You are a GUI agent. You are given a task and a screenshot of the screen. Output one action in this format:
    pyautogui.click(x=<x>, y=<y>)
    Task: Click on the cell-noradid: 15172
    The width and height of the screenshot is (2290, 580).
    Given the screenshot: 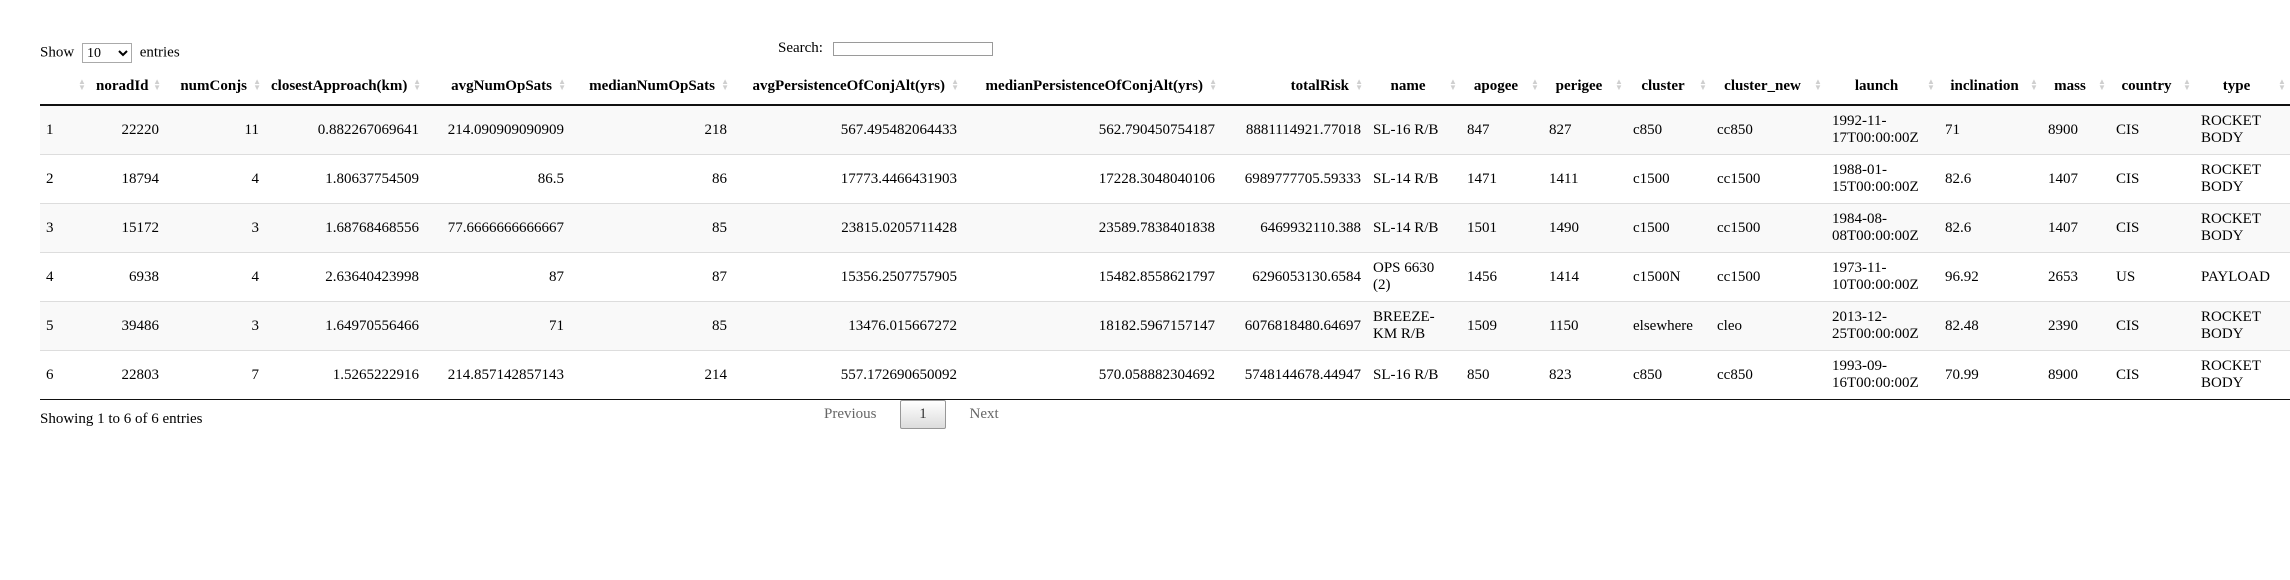 What is the action you would take?
    pyautogui.click(x=127, y=228)
    